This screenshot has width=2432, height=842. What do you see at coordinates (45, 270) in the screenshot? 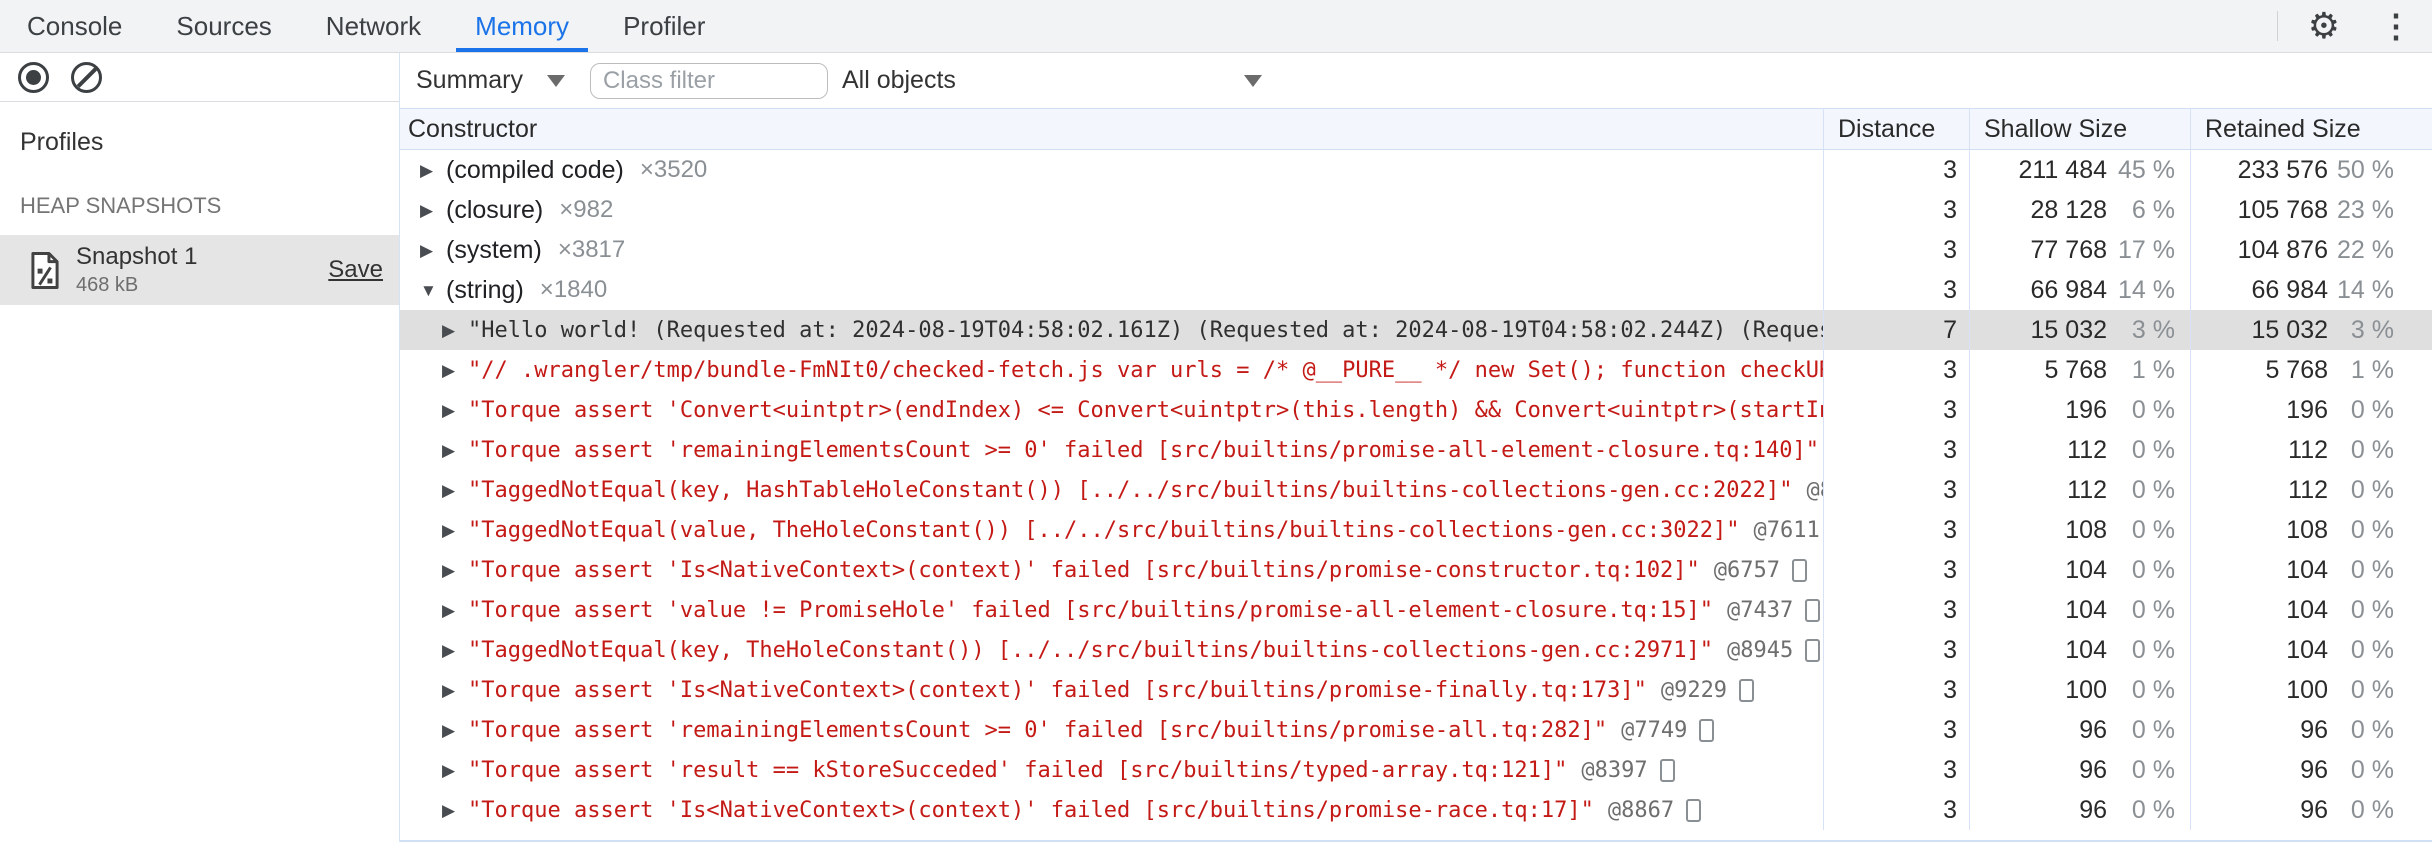
I see `heap-snapshot-icon` at bounding box center [45, 270].